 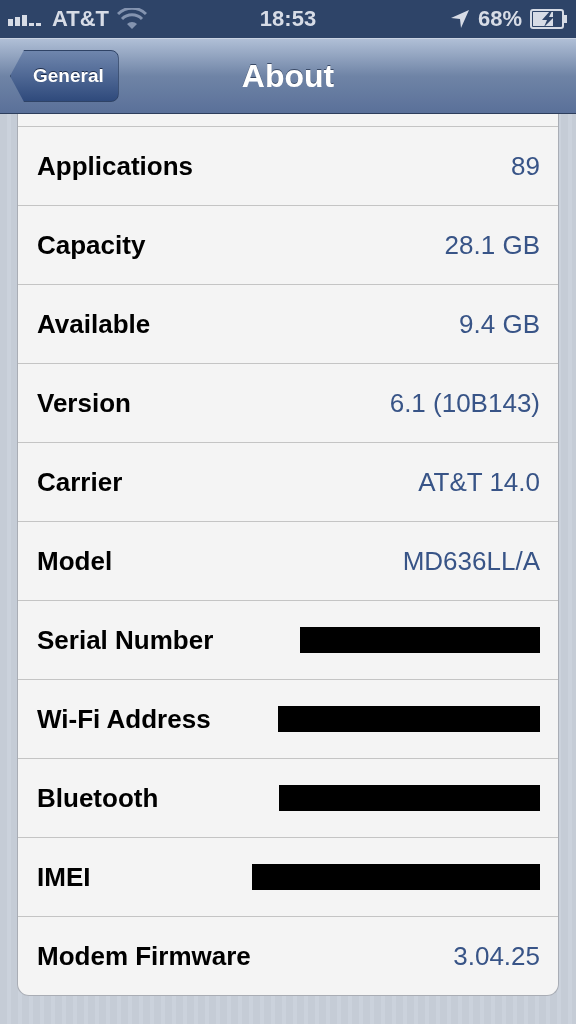 I want to click on row-value: 6.1 (10B143), so click(x=464, y=403).